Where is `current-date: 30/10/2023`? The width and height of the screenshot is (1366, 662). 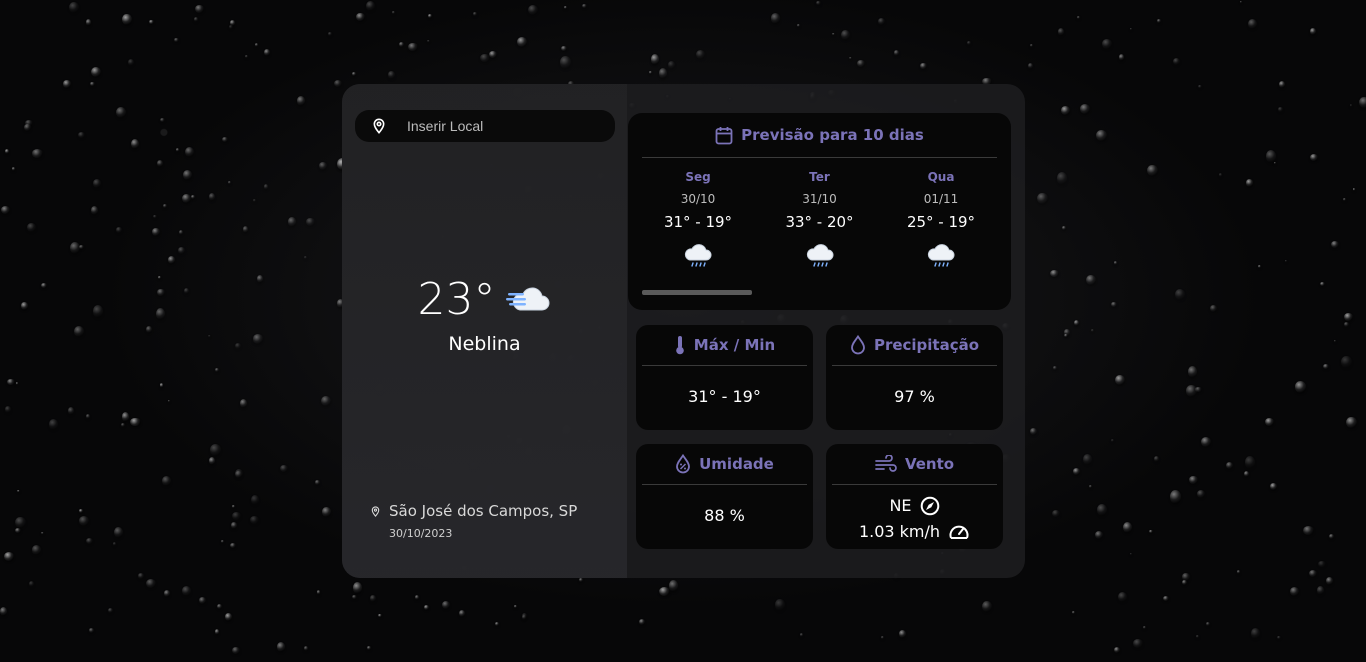 current-date: 30/10/2023 is located at coordinates (421, 533).